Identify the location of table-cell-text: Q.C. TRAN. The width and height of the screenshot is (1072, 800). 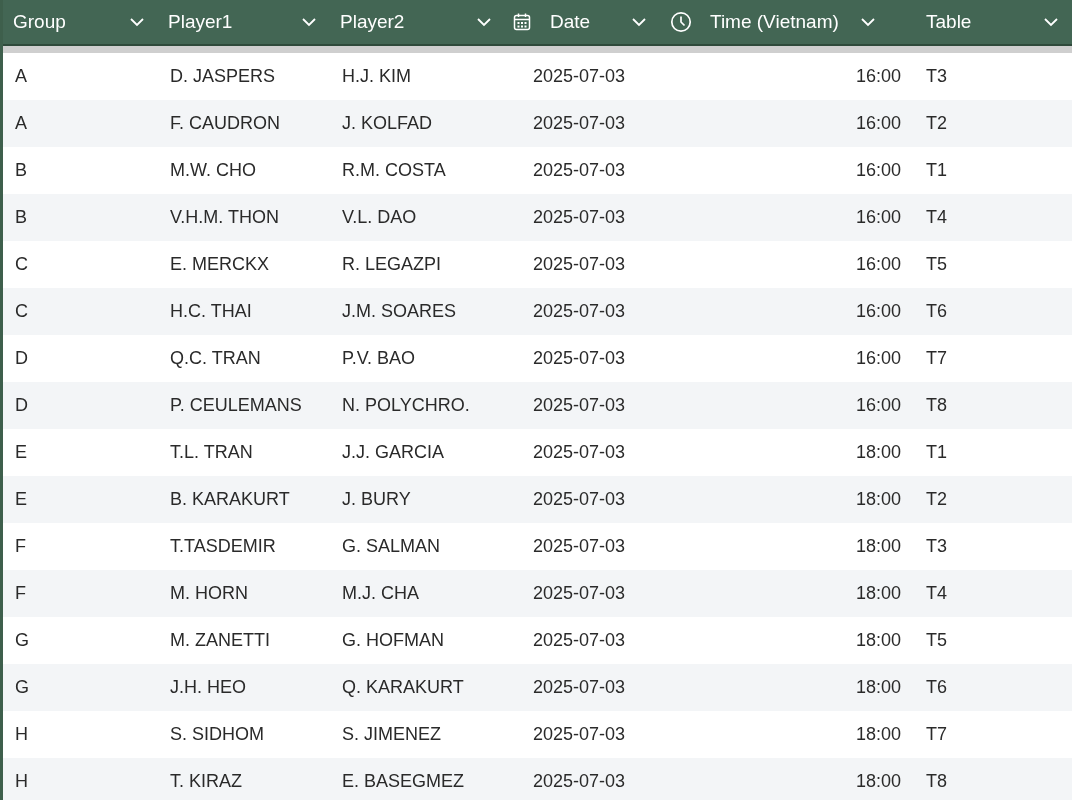
(215, 358).